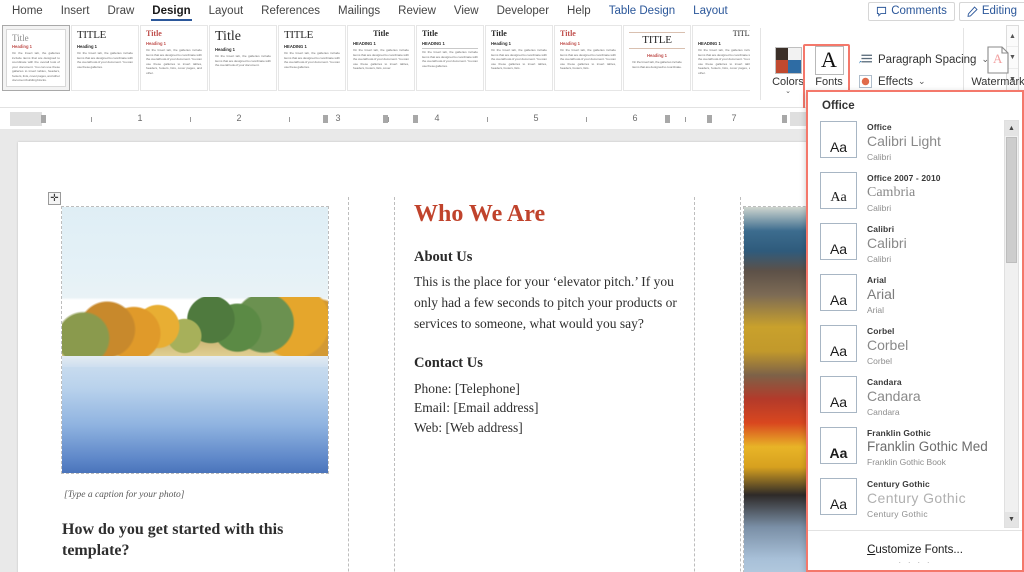 Image resolution: width=1024 pixels, height=572 pixels. Describe the element at coordinates (917, 398) in the screenshot. I see `font-theme-item-candara: Aa Candara Candara Candara` at that location.